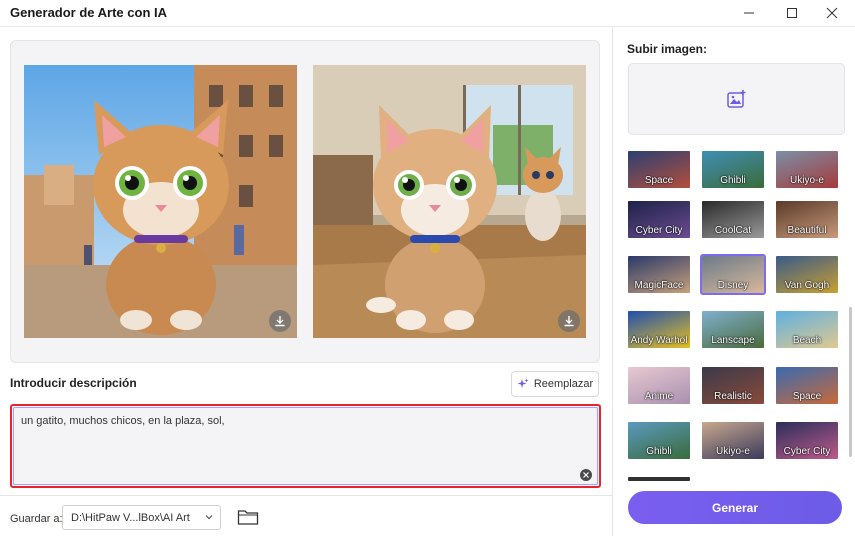 The image size is (855, 536). What do you see at coordinates (427, 13) in the screenshot?
I see `title-bar: Generador de Arte con IA` at bounding box center [427, 13].